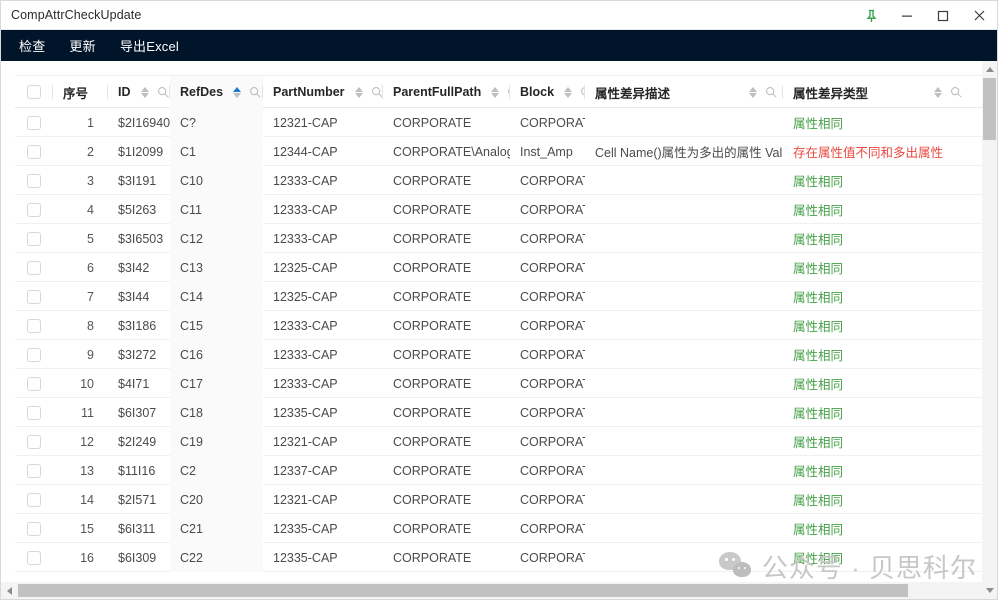  I want to click on sort-partnum-icon, so click(359, 92).